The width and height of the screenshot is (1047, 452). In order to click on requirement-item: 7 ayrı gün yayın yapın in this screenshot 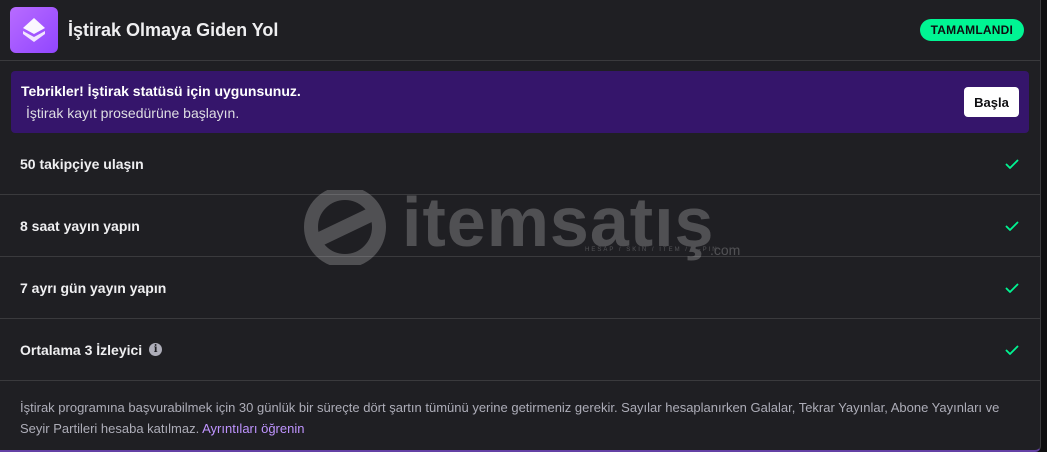, I will do `click(520, 288)`.